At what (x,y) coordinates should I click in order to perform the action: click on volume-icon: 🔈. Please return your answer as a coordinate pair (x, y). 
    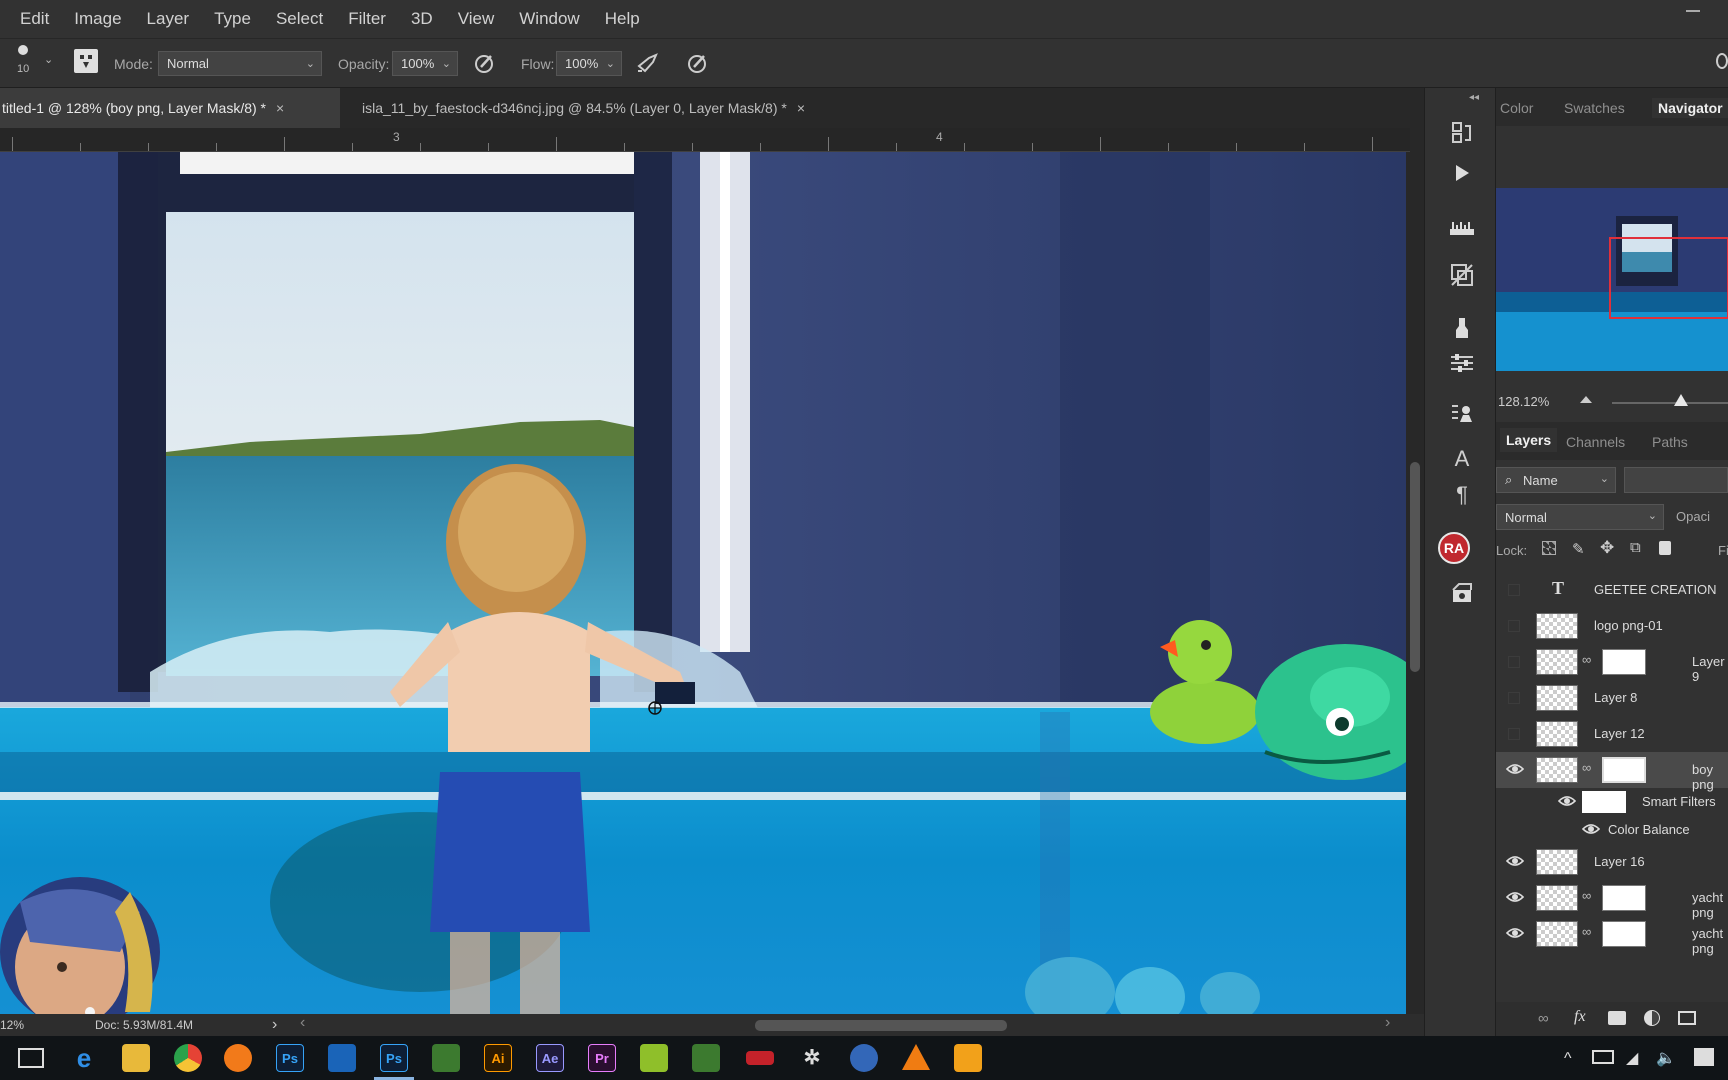
    Looking at the image, I should click on (1666, 1058).